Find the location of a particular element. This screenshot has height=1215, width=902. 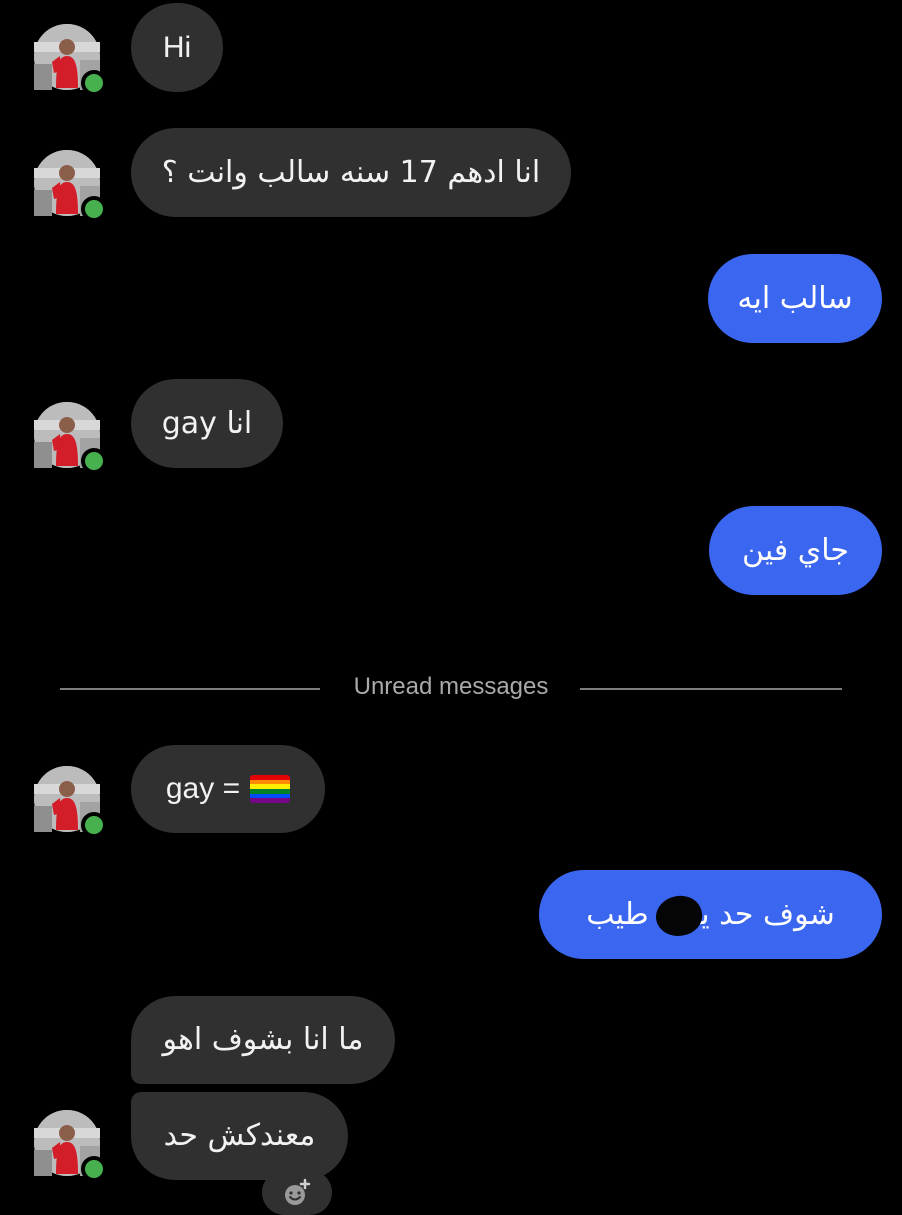

unread-divider-line-right is located at coordinates (711, 689).